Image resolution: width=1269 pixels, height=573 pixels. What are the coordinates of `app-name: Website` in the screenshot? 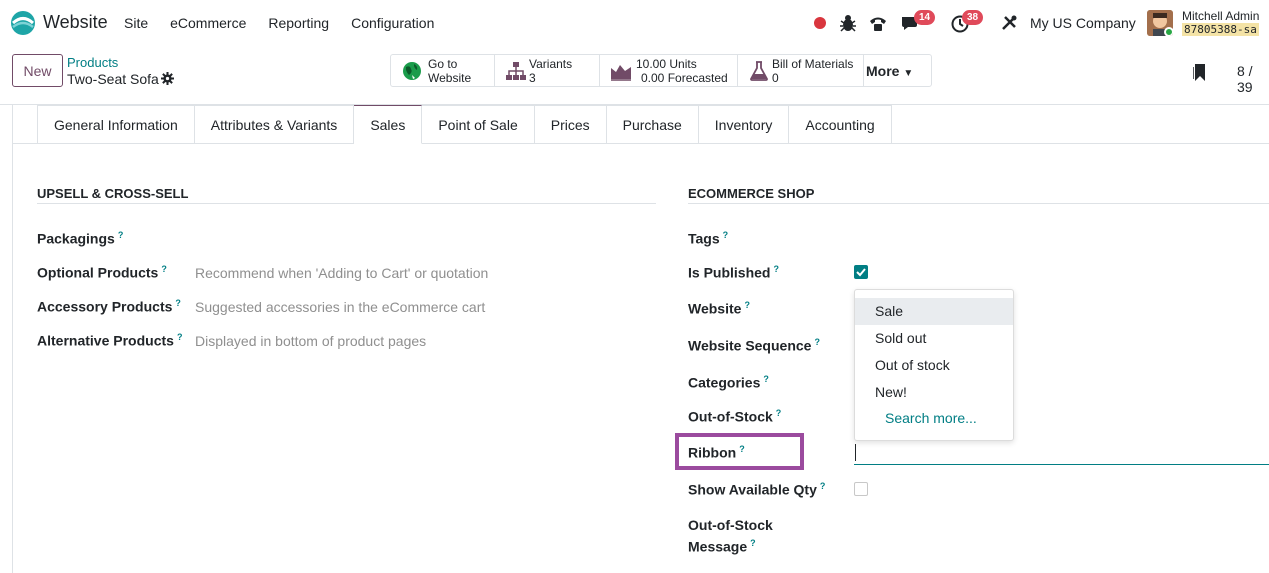 It's located at (75, 22).